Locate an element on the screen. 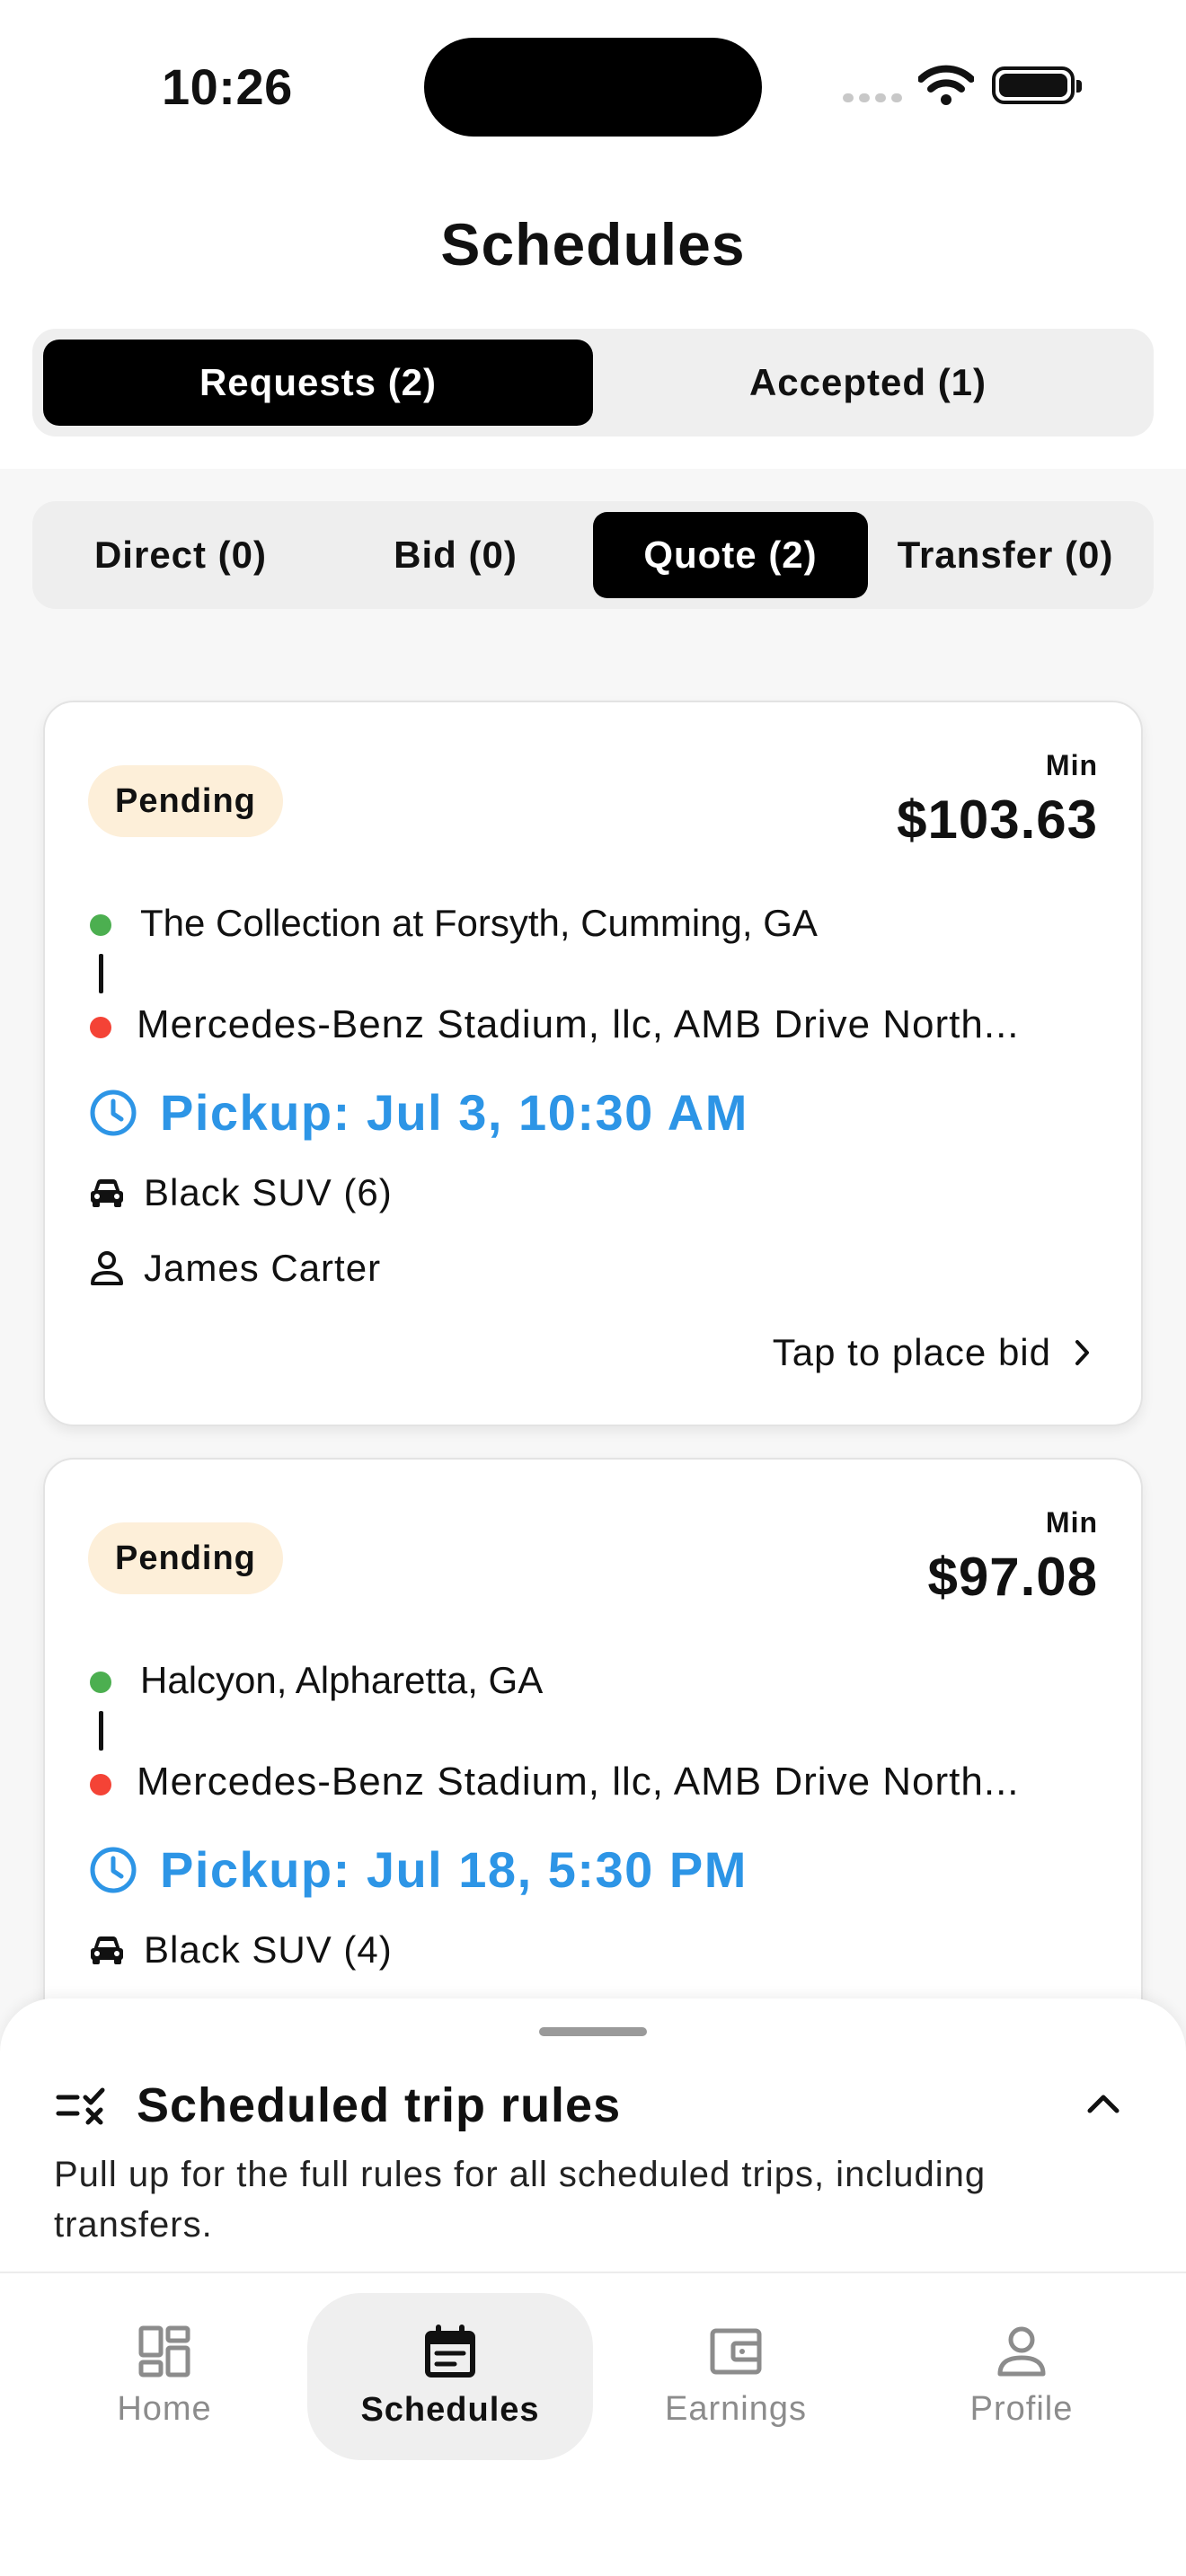 This screenshot has width=1186, height=2576. nav-earnings: Earnings is located at coordinates (736, 2376).